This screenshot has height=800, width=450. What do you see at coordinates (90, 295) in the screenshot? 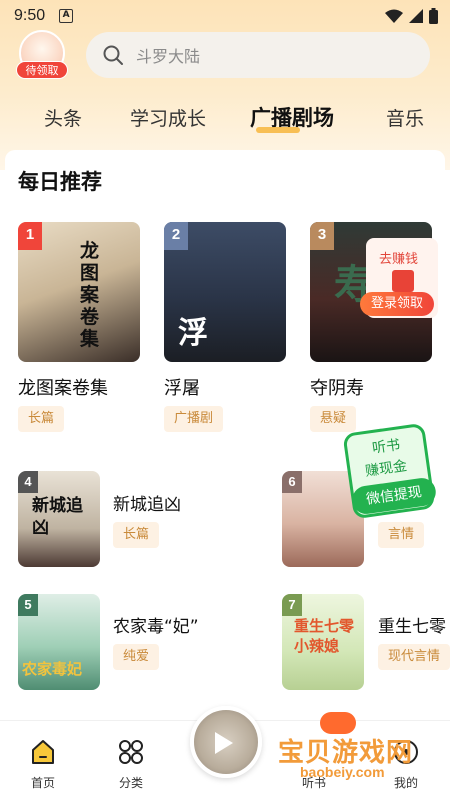
I see `cover-title-text: 龙图案卷集` at bounding box center [90, 295].